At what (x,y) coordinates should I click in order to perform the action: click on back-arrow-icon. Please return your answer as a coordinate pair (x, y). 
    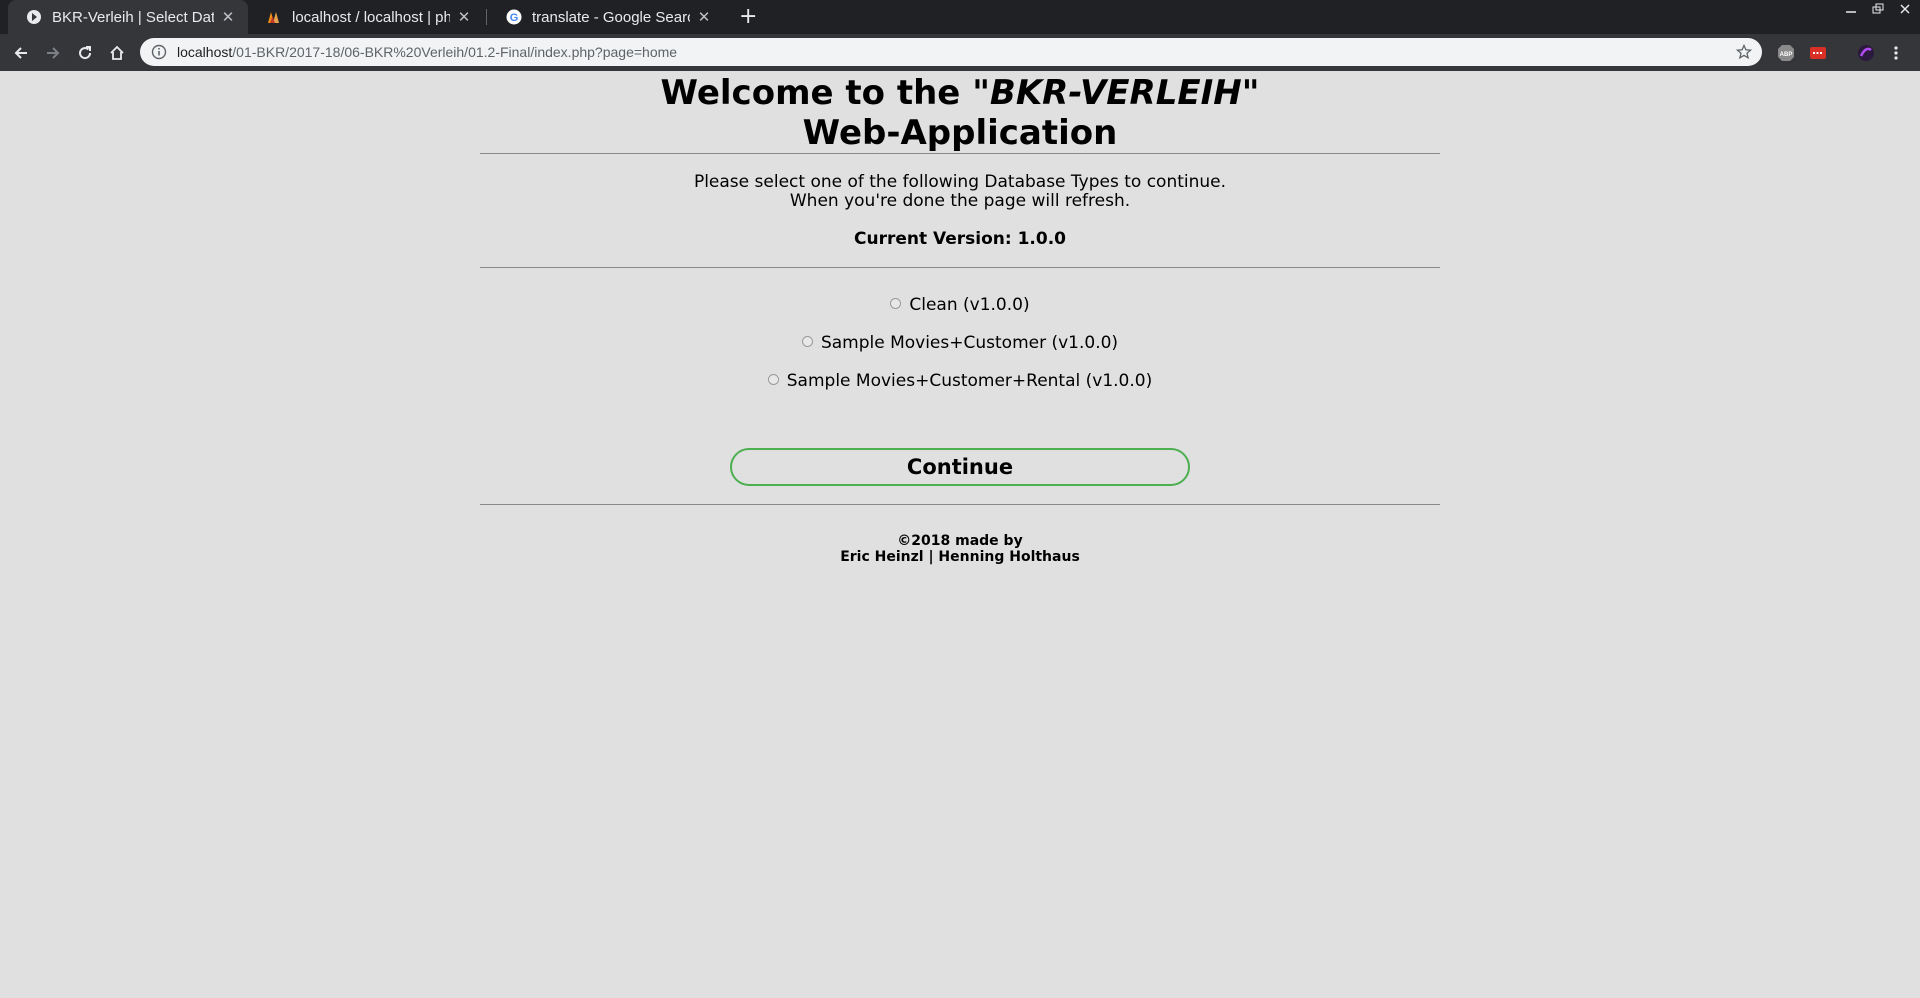
    Looking at the image, I should click on (21, 53).